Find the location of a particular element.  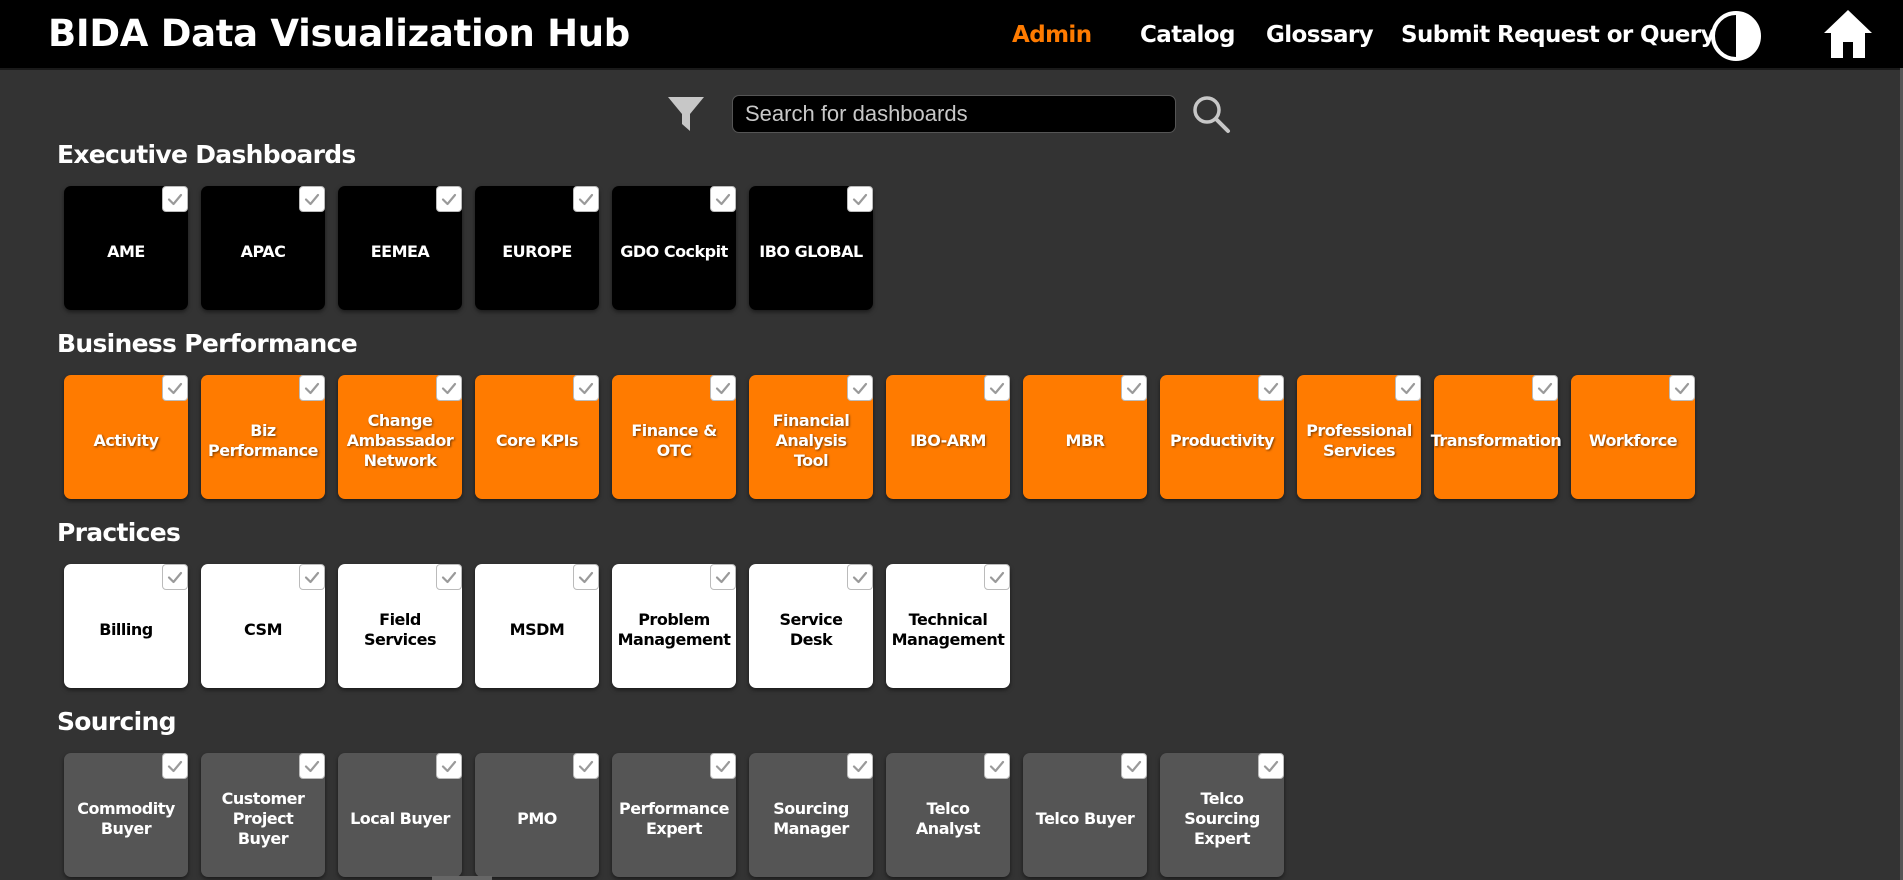

dashboard-tile: Professional Services is located at coordinates (1359, 437).